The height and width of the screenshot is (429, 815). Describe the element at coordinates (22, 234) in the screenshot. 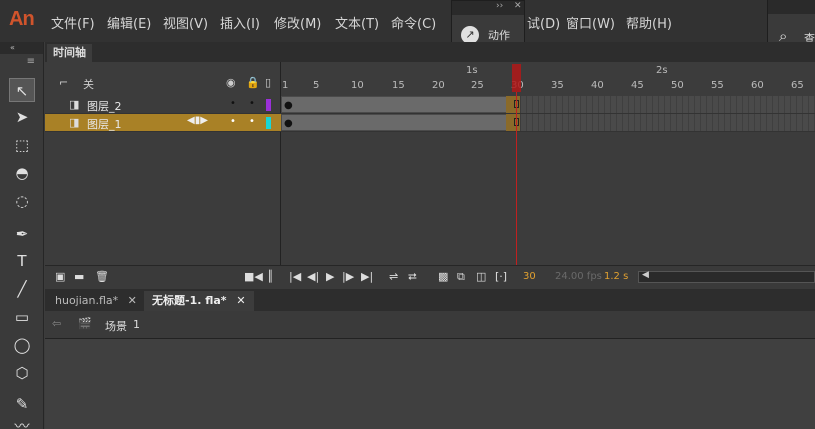

I see `pen-tool-icon: ✒` at that location.